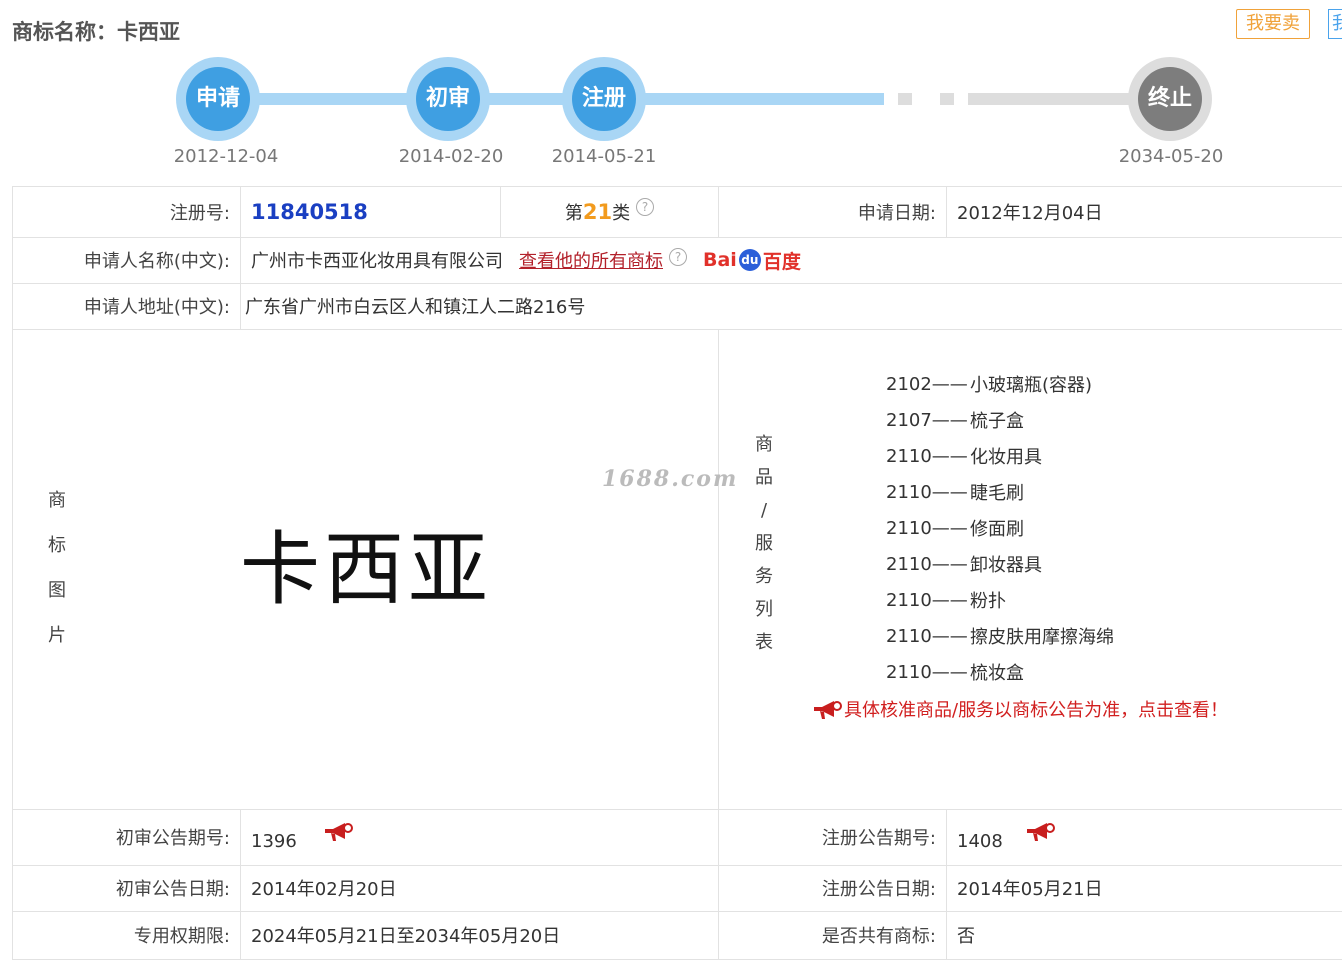 The width and height of the screenshot is (1342, 960). Describe the element at coordinates (927, 384) in the screenshot. I see `goods-code: 2102——` at that location.